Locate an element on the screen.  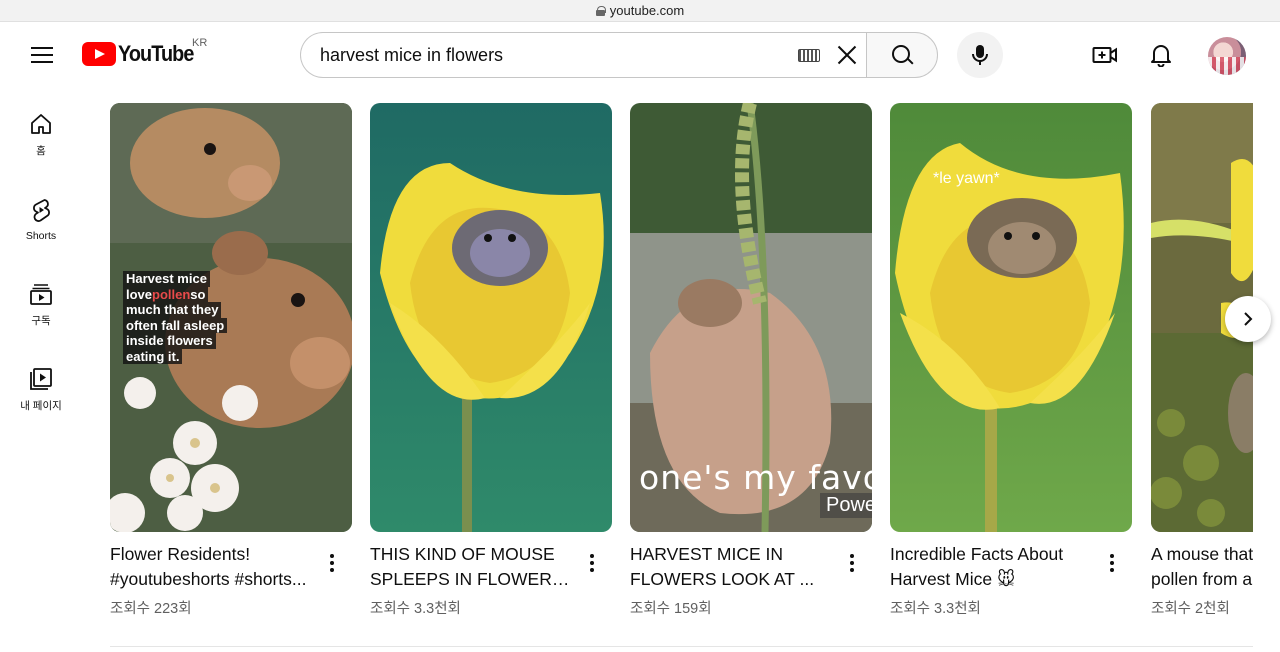
bell-icon is located at coordinates (1161, 56).